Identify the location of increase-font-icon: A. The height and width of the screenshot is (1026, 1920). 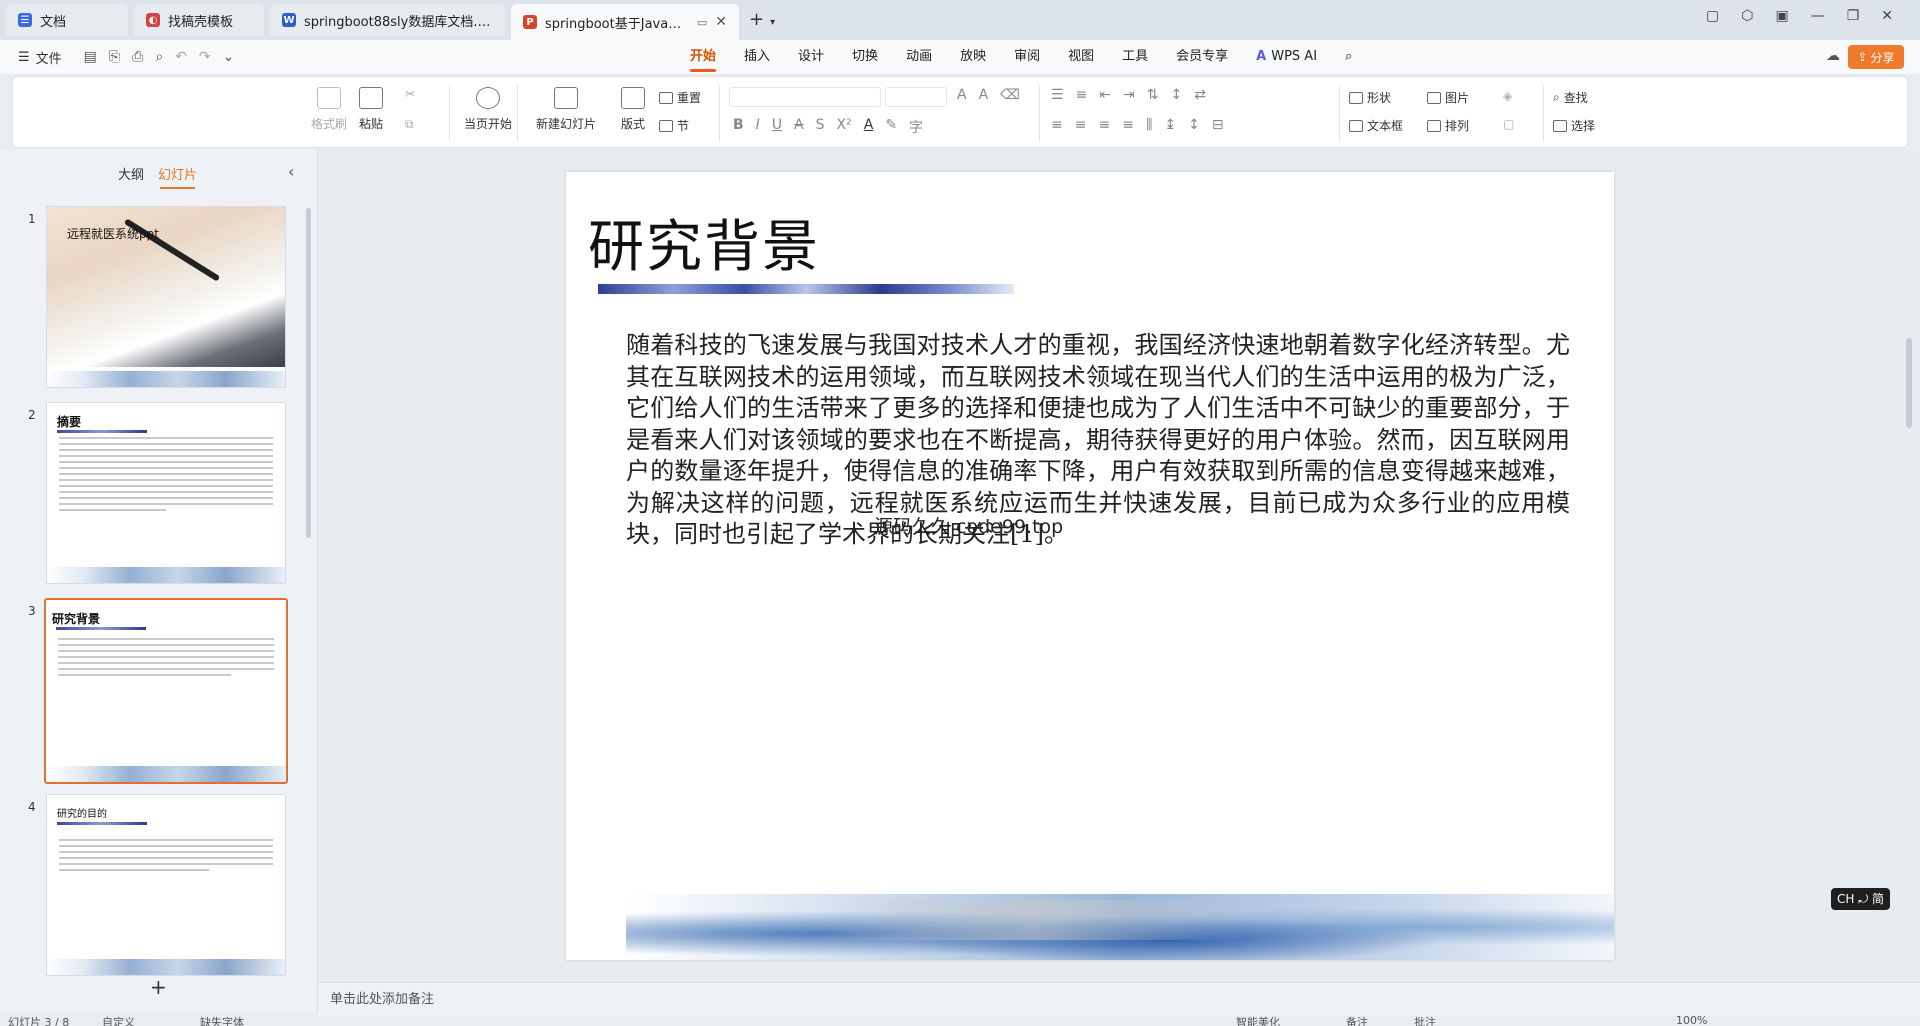
(962, 95).